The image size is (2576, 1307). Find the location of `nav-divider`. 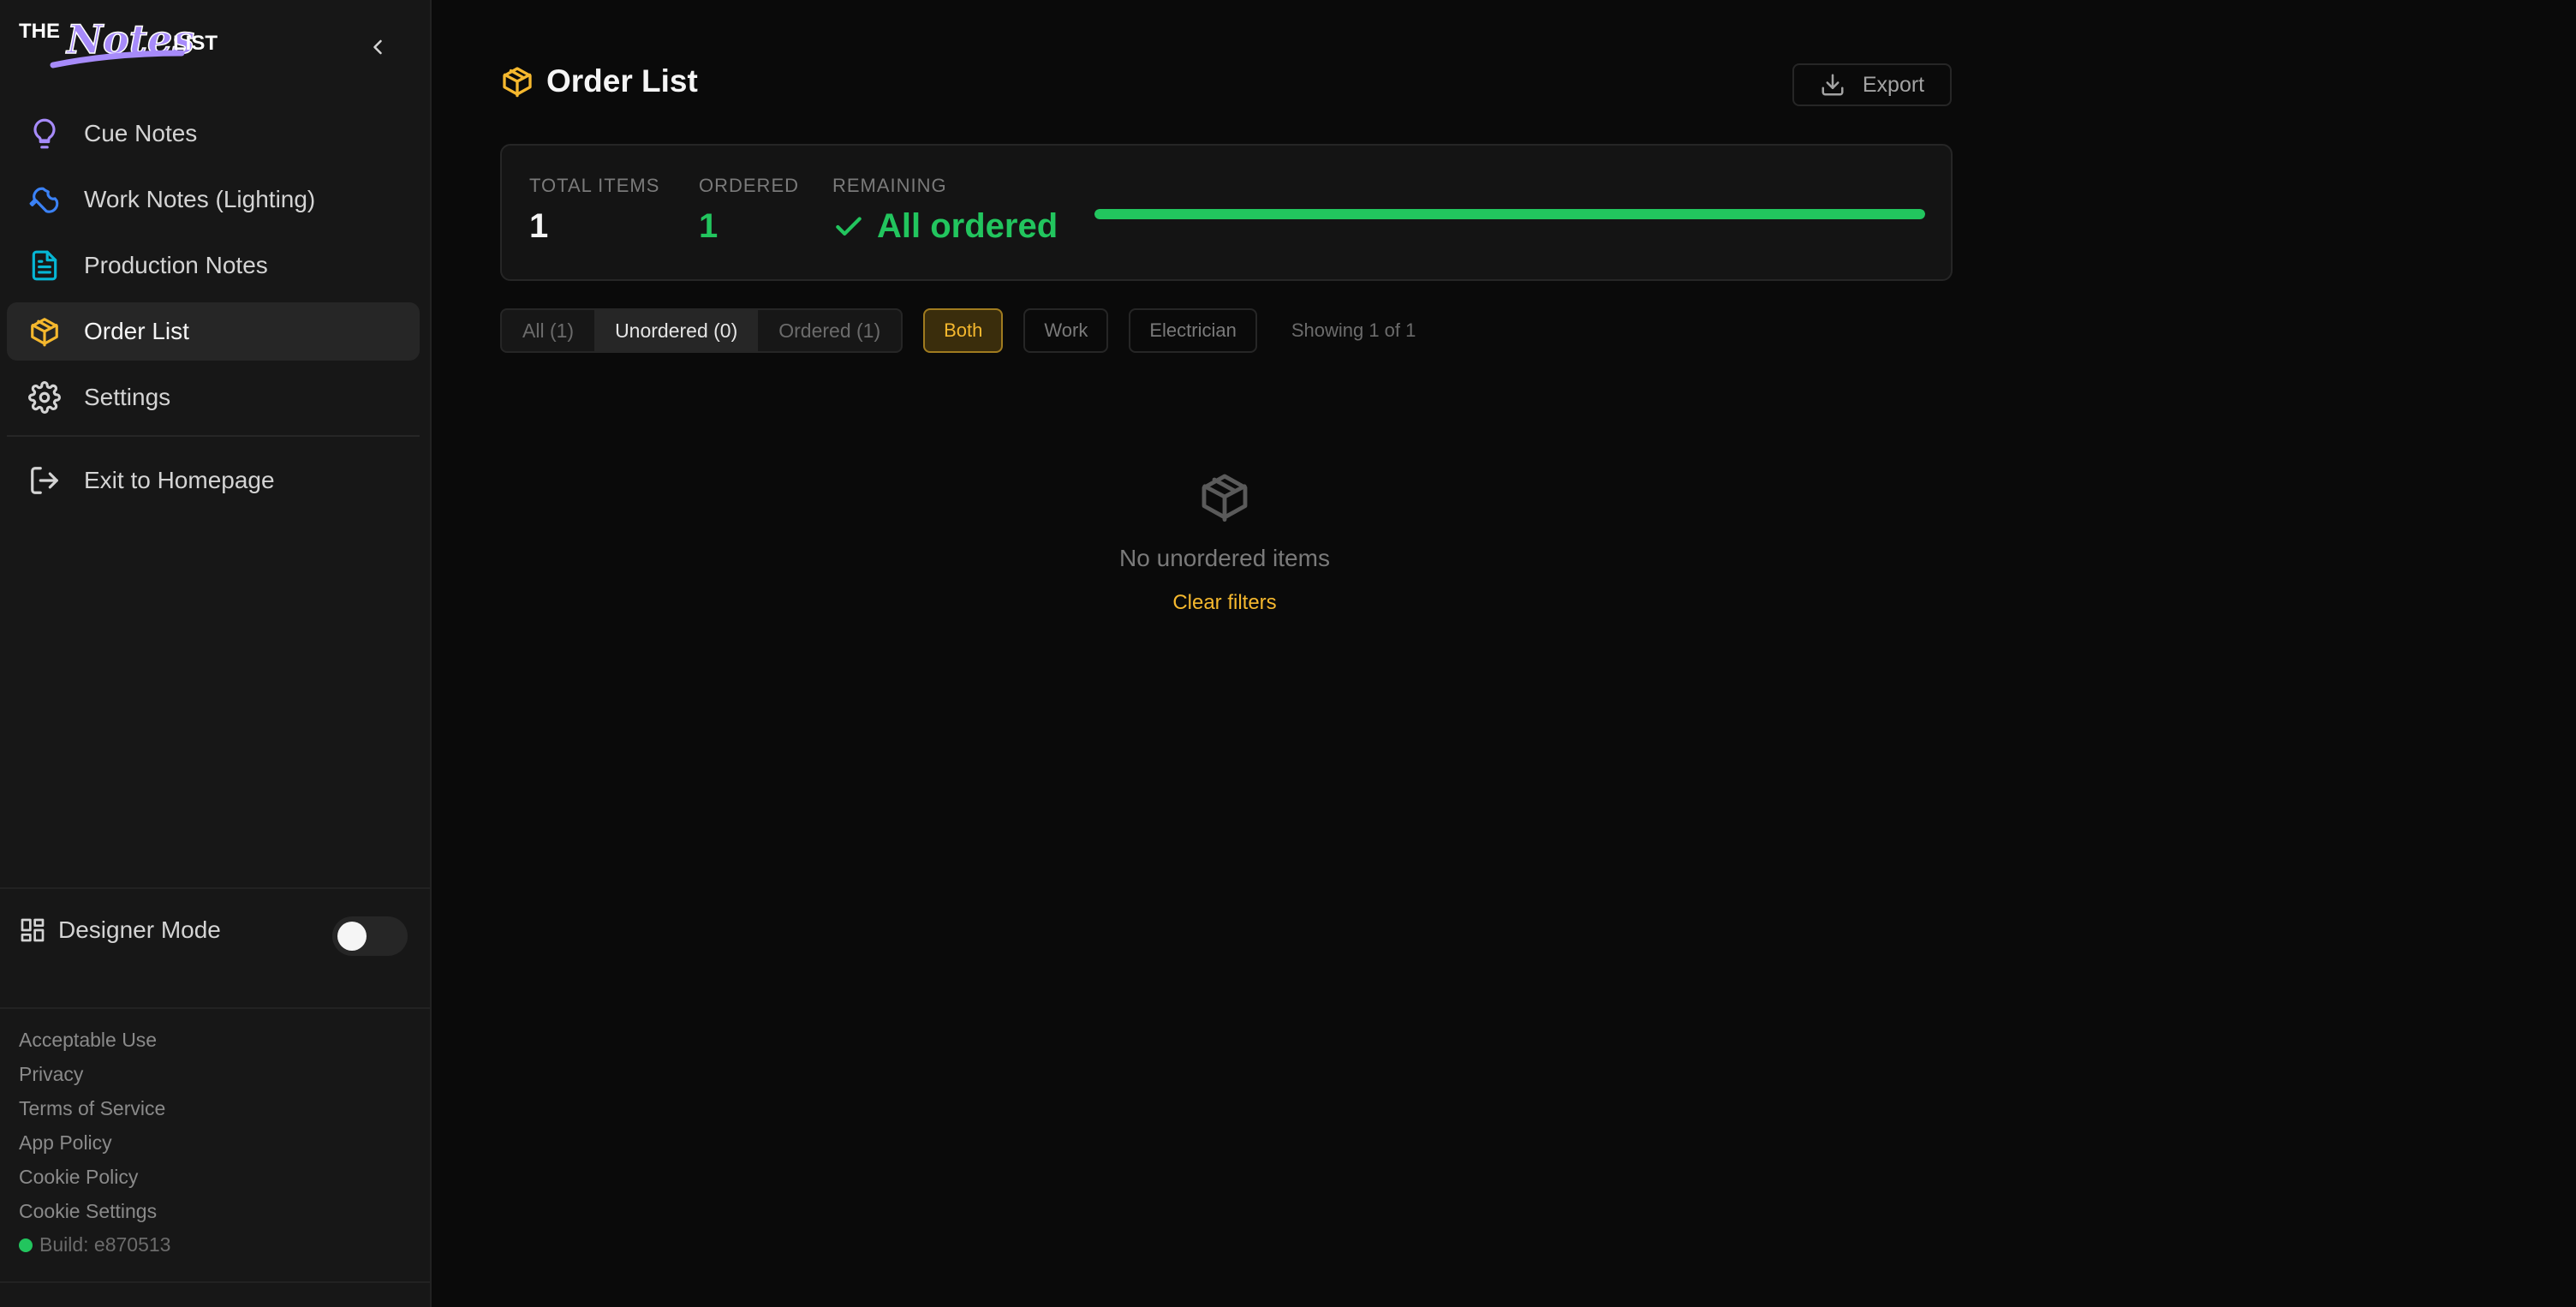

nav-divider is located at coordinates (213, 436).